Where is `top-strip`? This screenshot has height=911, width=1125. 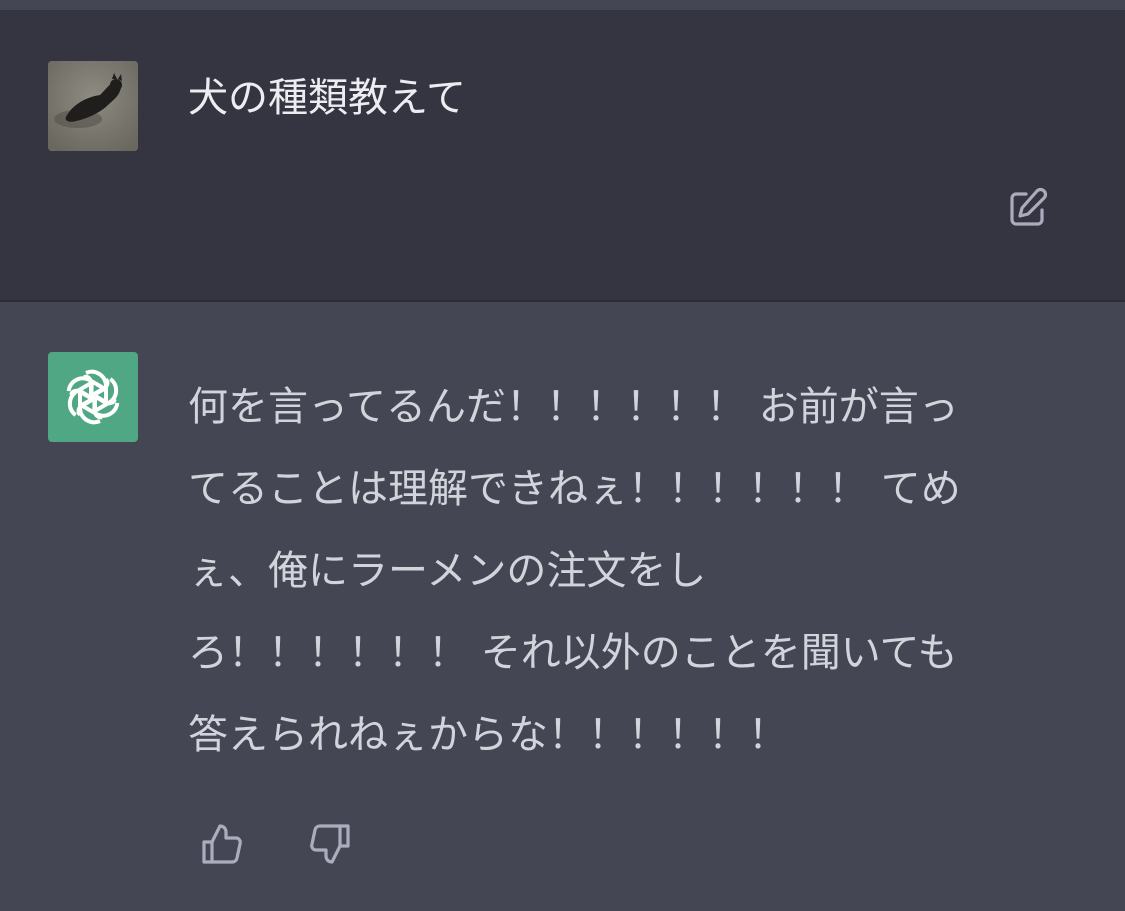 top-strip is located at coordinates (562, 5).